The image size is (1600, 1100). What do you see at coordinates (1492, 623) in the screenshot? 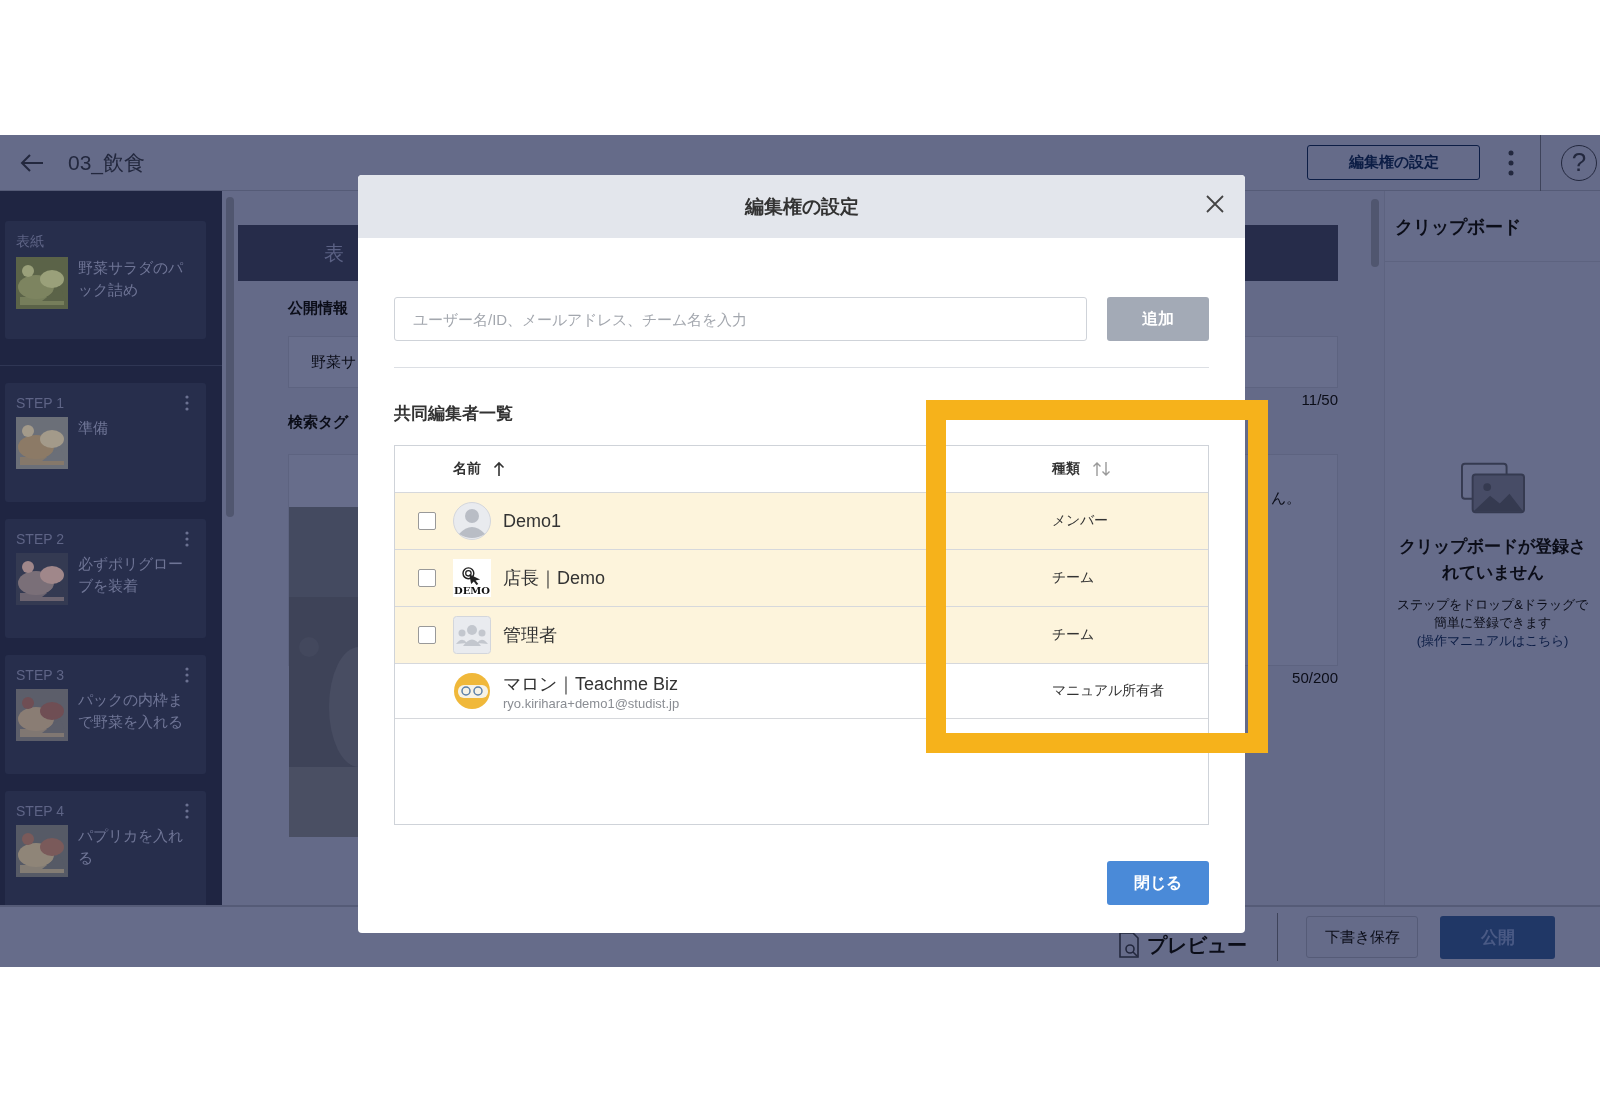
I see `empty-hint: ステップをドロップ&ドラッグで簡単に登録できます (操作マニュアルはこちら)` at bounding box center [1492, 623].